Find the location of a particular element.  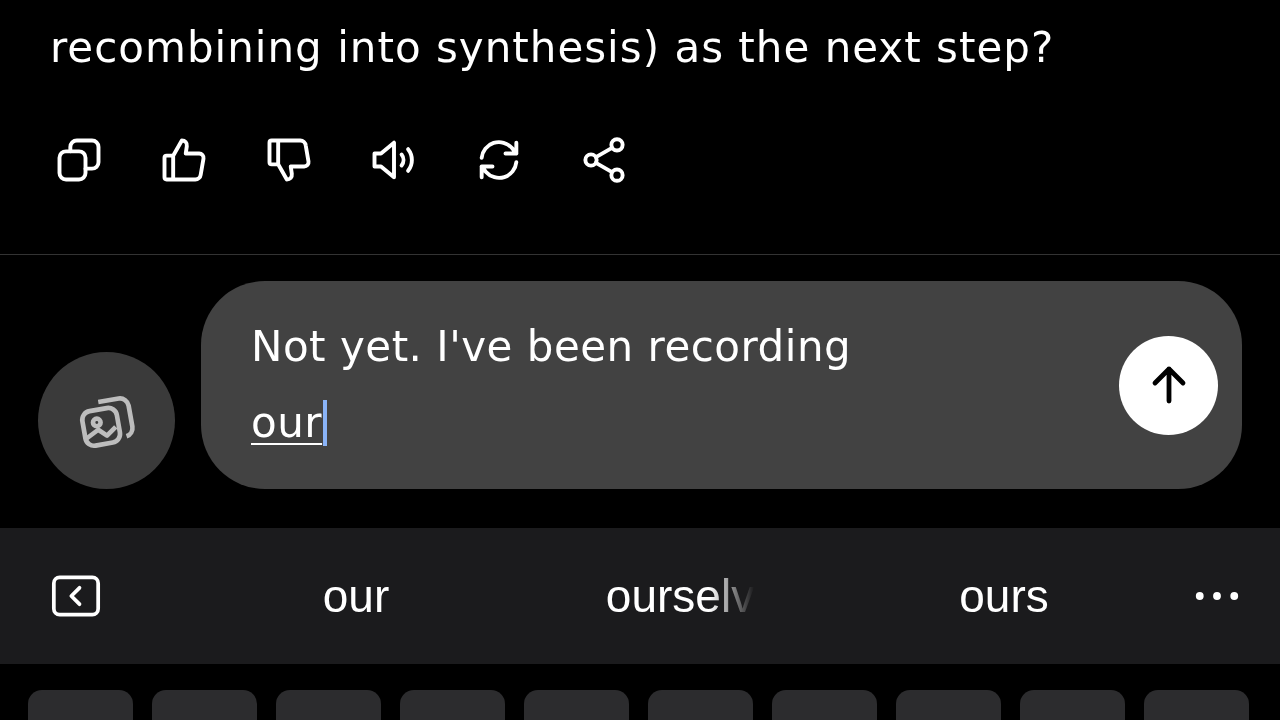

more-button is located at coordinates (1217, 596).